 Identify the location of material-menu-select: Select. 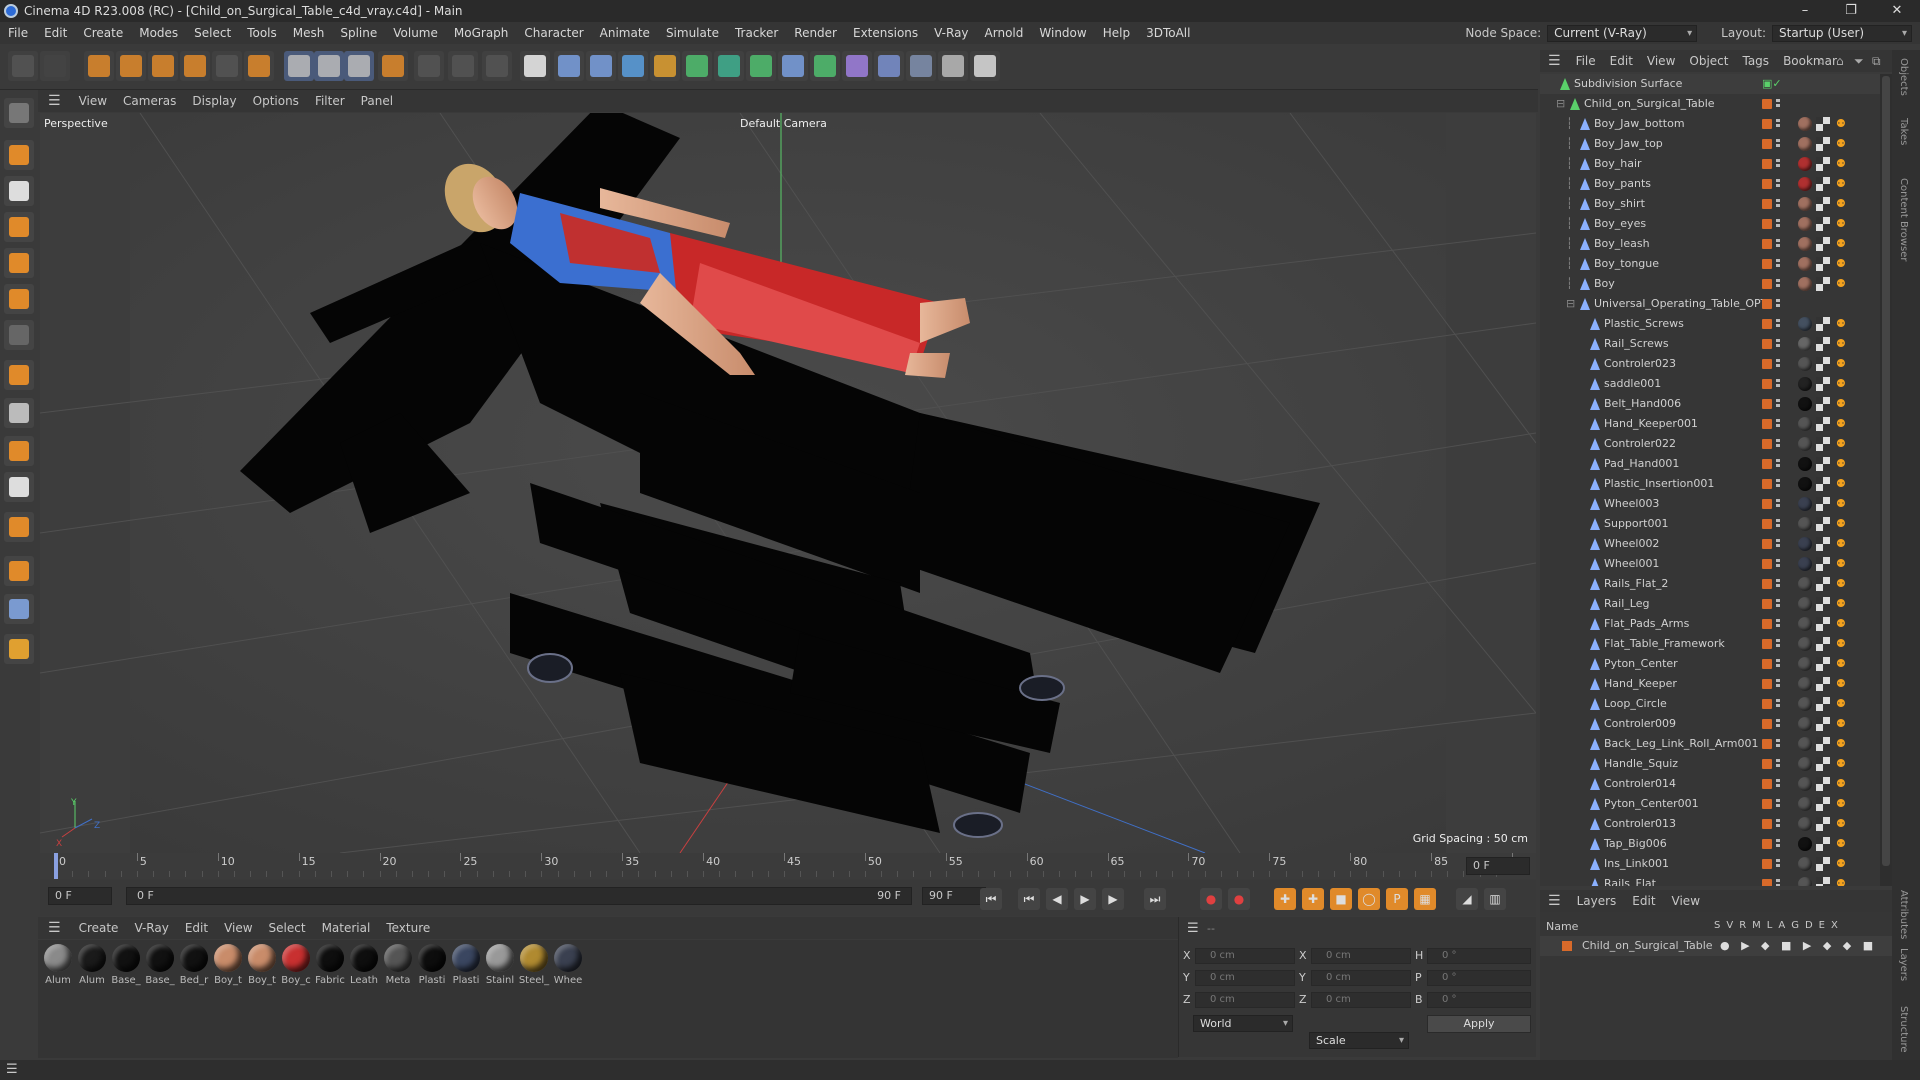
(287, 928).